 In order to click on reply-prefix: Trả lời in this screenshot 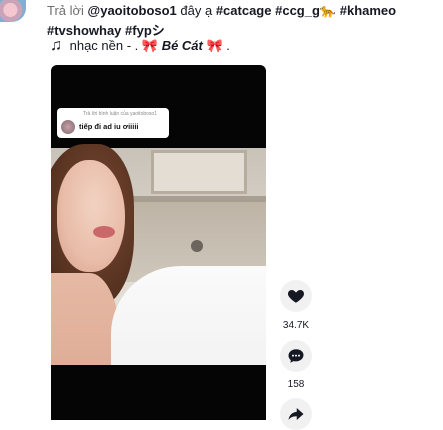, I will do `click(67, 10)`.